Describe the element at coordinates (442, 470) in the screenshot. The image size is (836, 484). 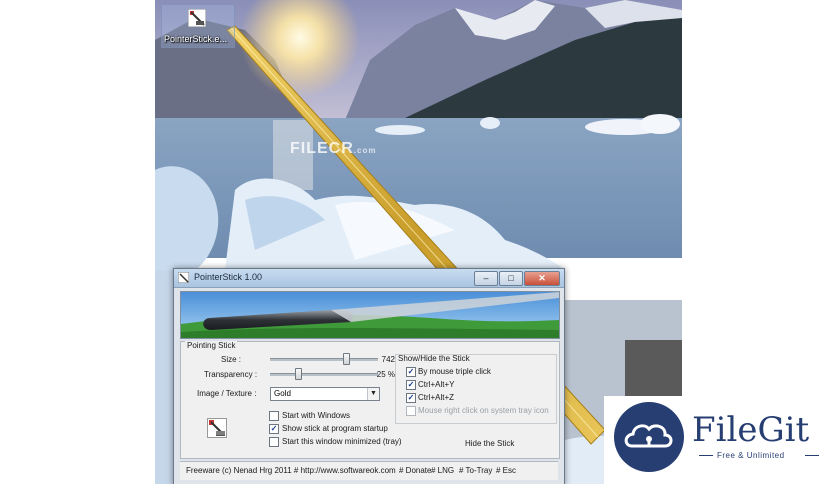
I see `language-link: # LNG` at that location.